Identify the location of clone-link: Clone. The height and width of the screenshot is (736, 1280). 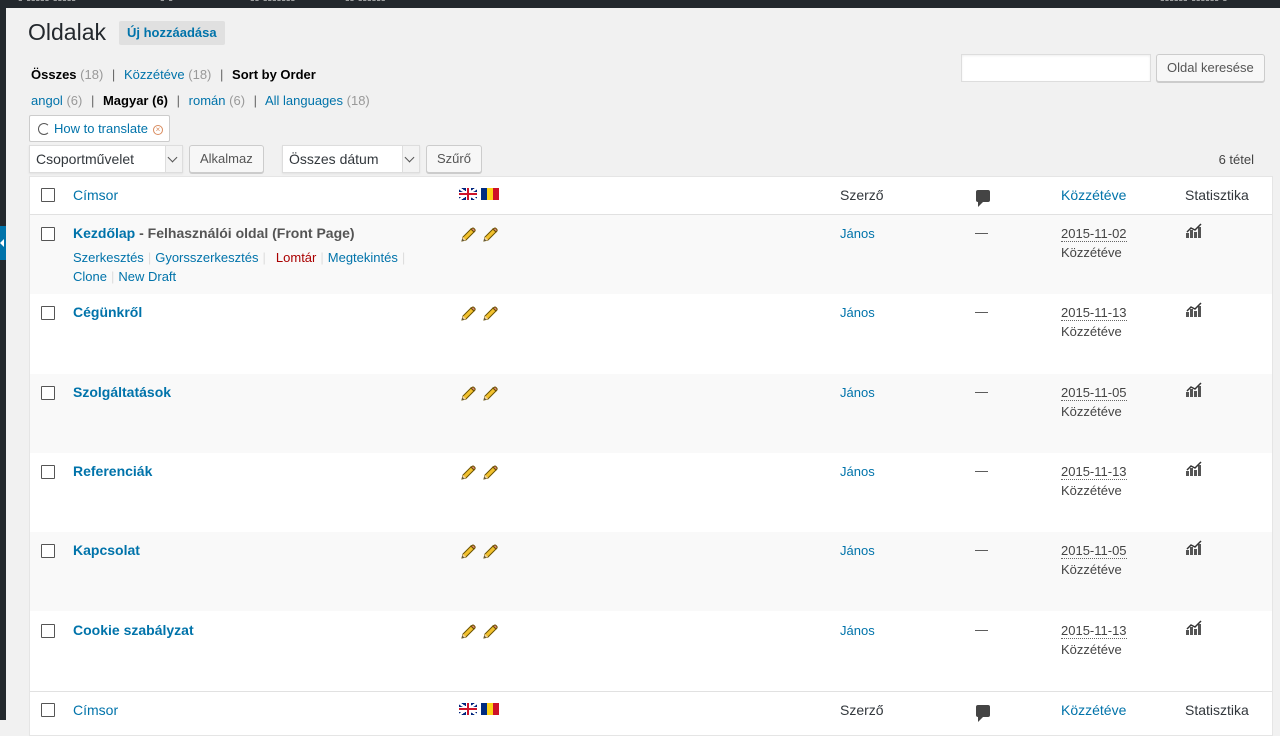
(90, 276).